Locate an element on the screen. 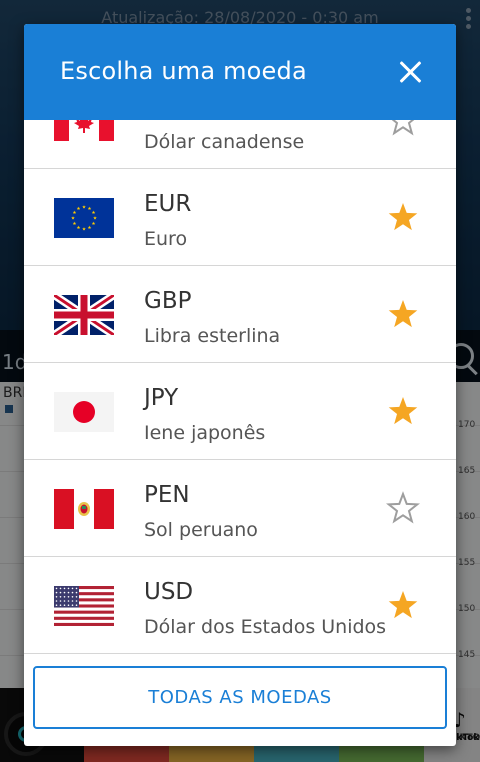 Image resolution: width=480 pixels, height=762 pixels. all-currencies-button: TODAS AS MOEDAS is located at coordinates (240, 697).